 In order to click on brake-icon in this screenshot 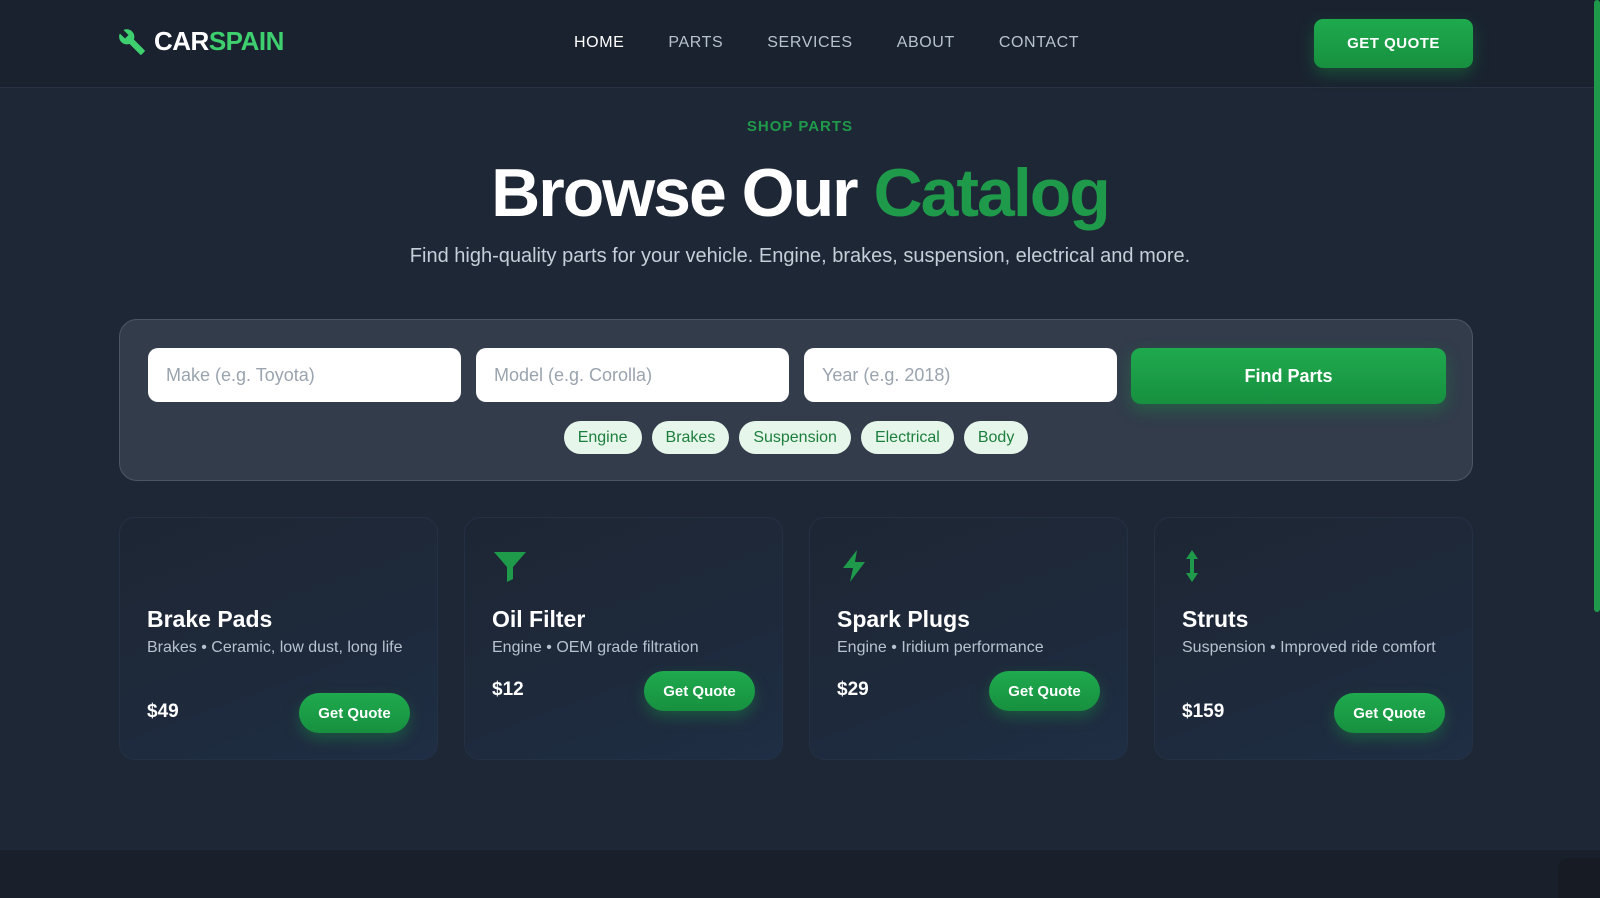, I will do `click(165, 566)`.